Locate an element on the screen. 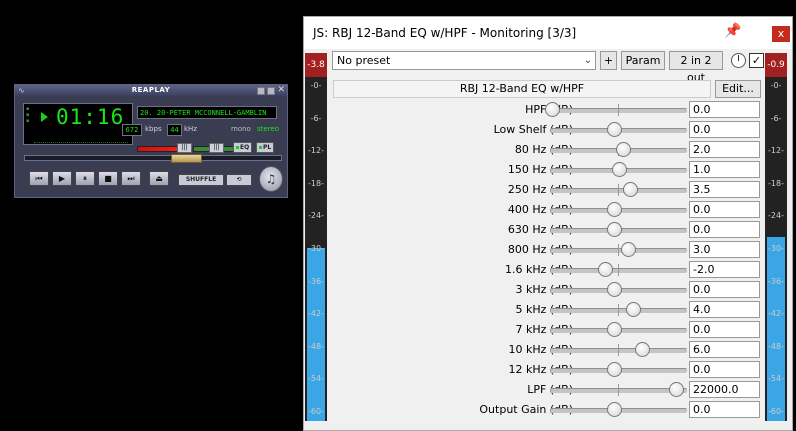 This screenshot has width=796, height=431. app-logo-icon: ♫ is located at coordinates (271, 179).